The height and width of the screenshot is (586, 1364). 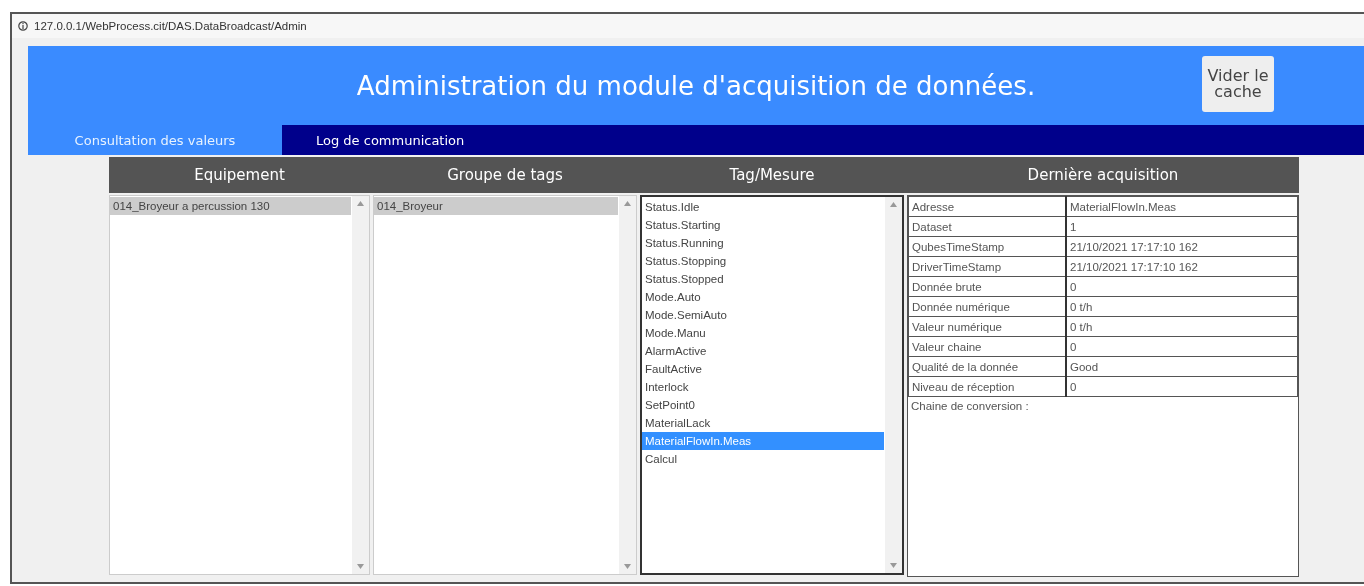 I want to click on list-box: Status.Idle Status.Starting Status.Running Status.Stopping Status.Stopped Mode.Auto Mode.SemiAuto Mode.Manu AlarmActive FaultActive Interlock SetPoint0 MaterialLack MaterialFlowIn.Meas Calcul, so click(x=772, y=385).